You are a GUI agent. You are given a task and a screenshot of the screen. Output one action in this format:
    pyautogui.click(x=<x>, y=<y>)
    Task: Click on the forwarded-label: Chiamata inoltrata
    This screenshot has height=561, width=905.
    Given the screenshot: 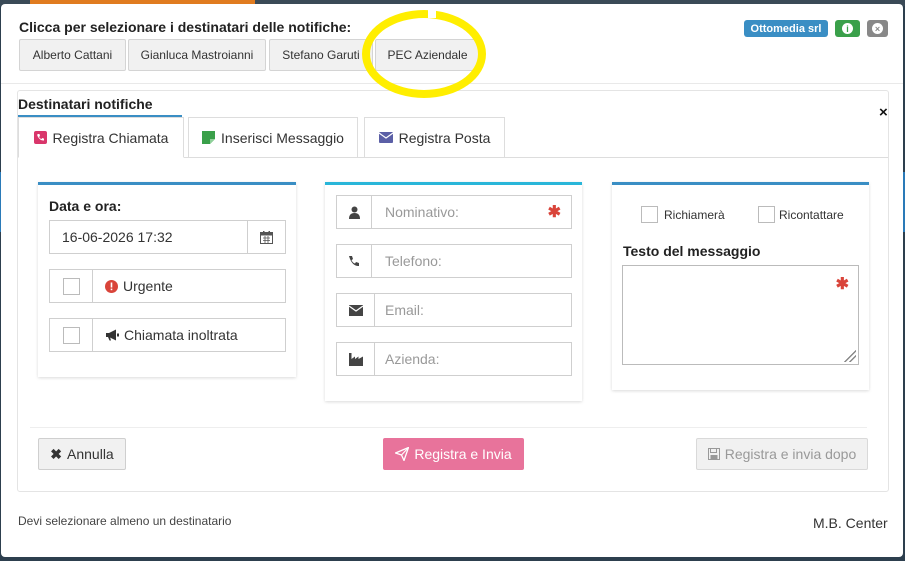 What is the action you would take?
    pyautogui.click(x=181, y=335)
    